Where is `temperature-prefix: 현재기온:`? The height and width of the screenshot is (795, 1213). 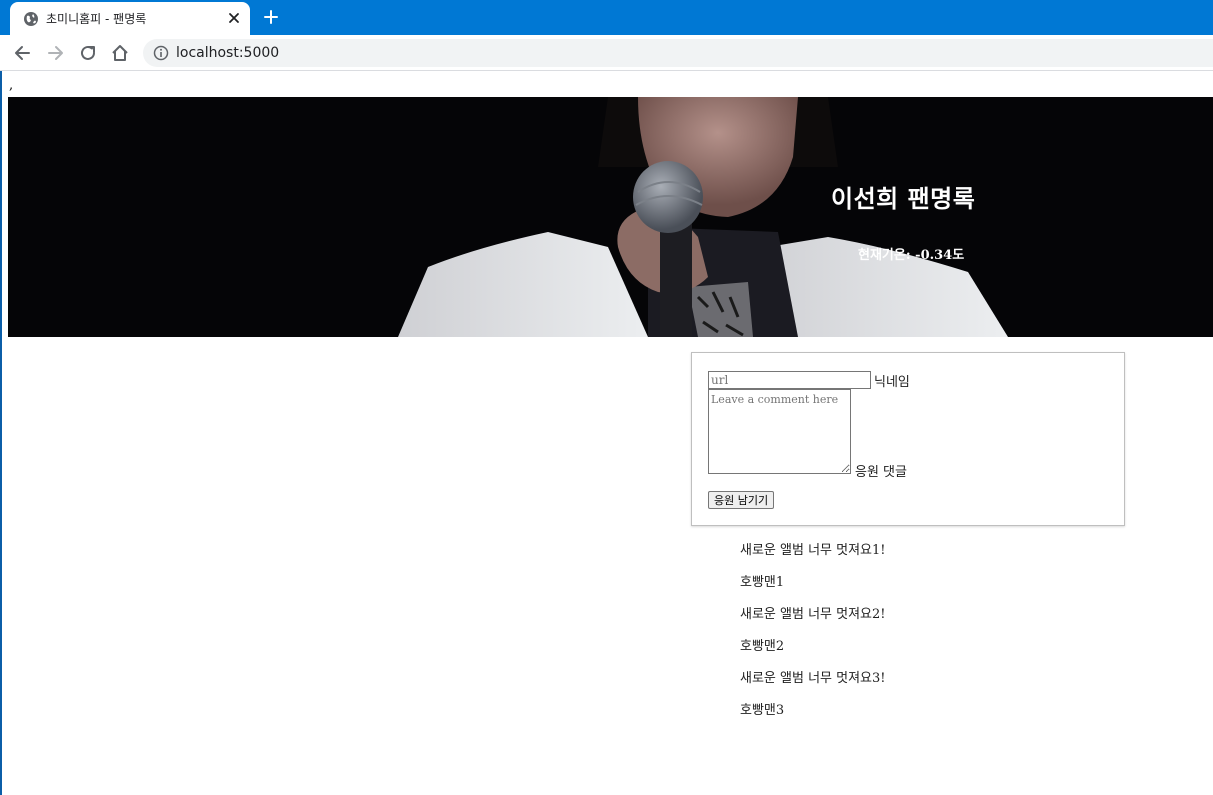 temperature-prefix: 현재기온: is located at coordinates (887, 255).